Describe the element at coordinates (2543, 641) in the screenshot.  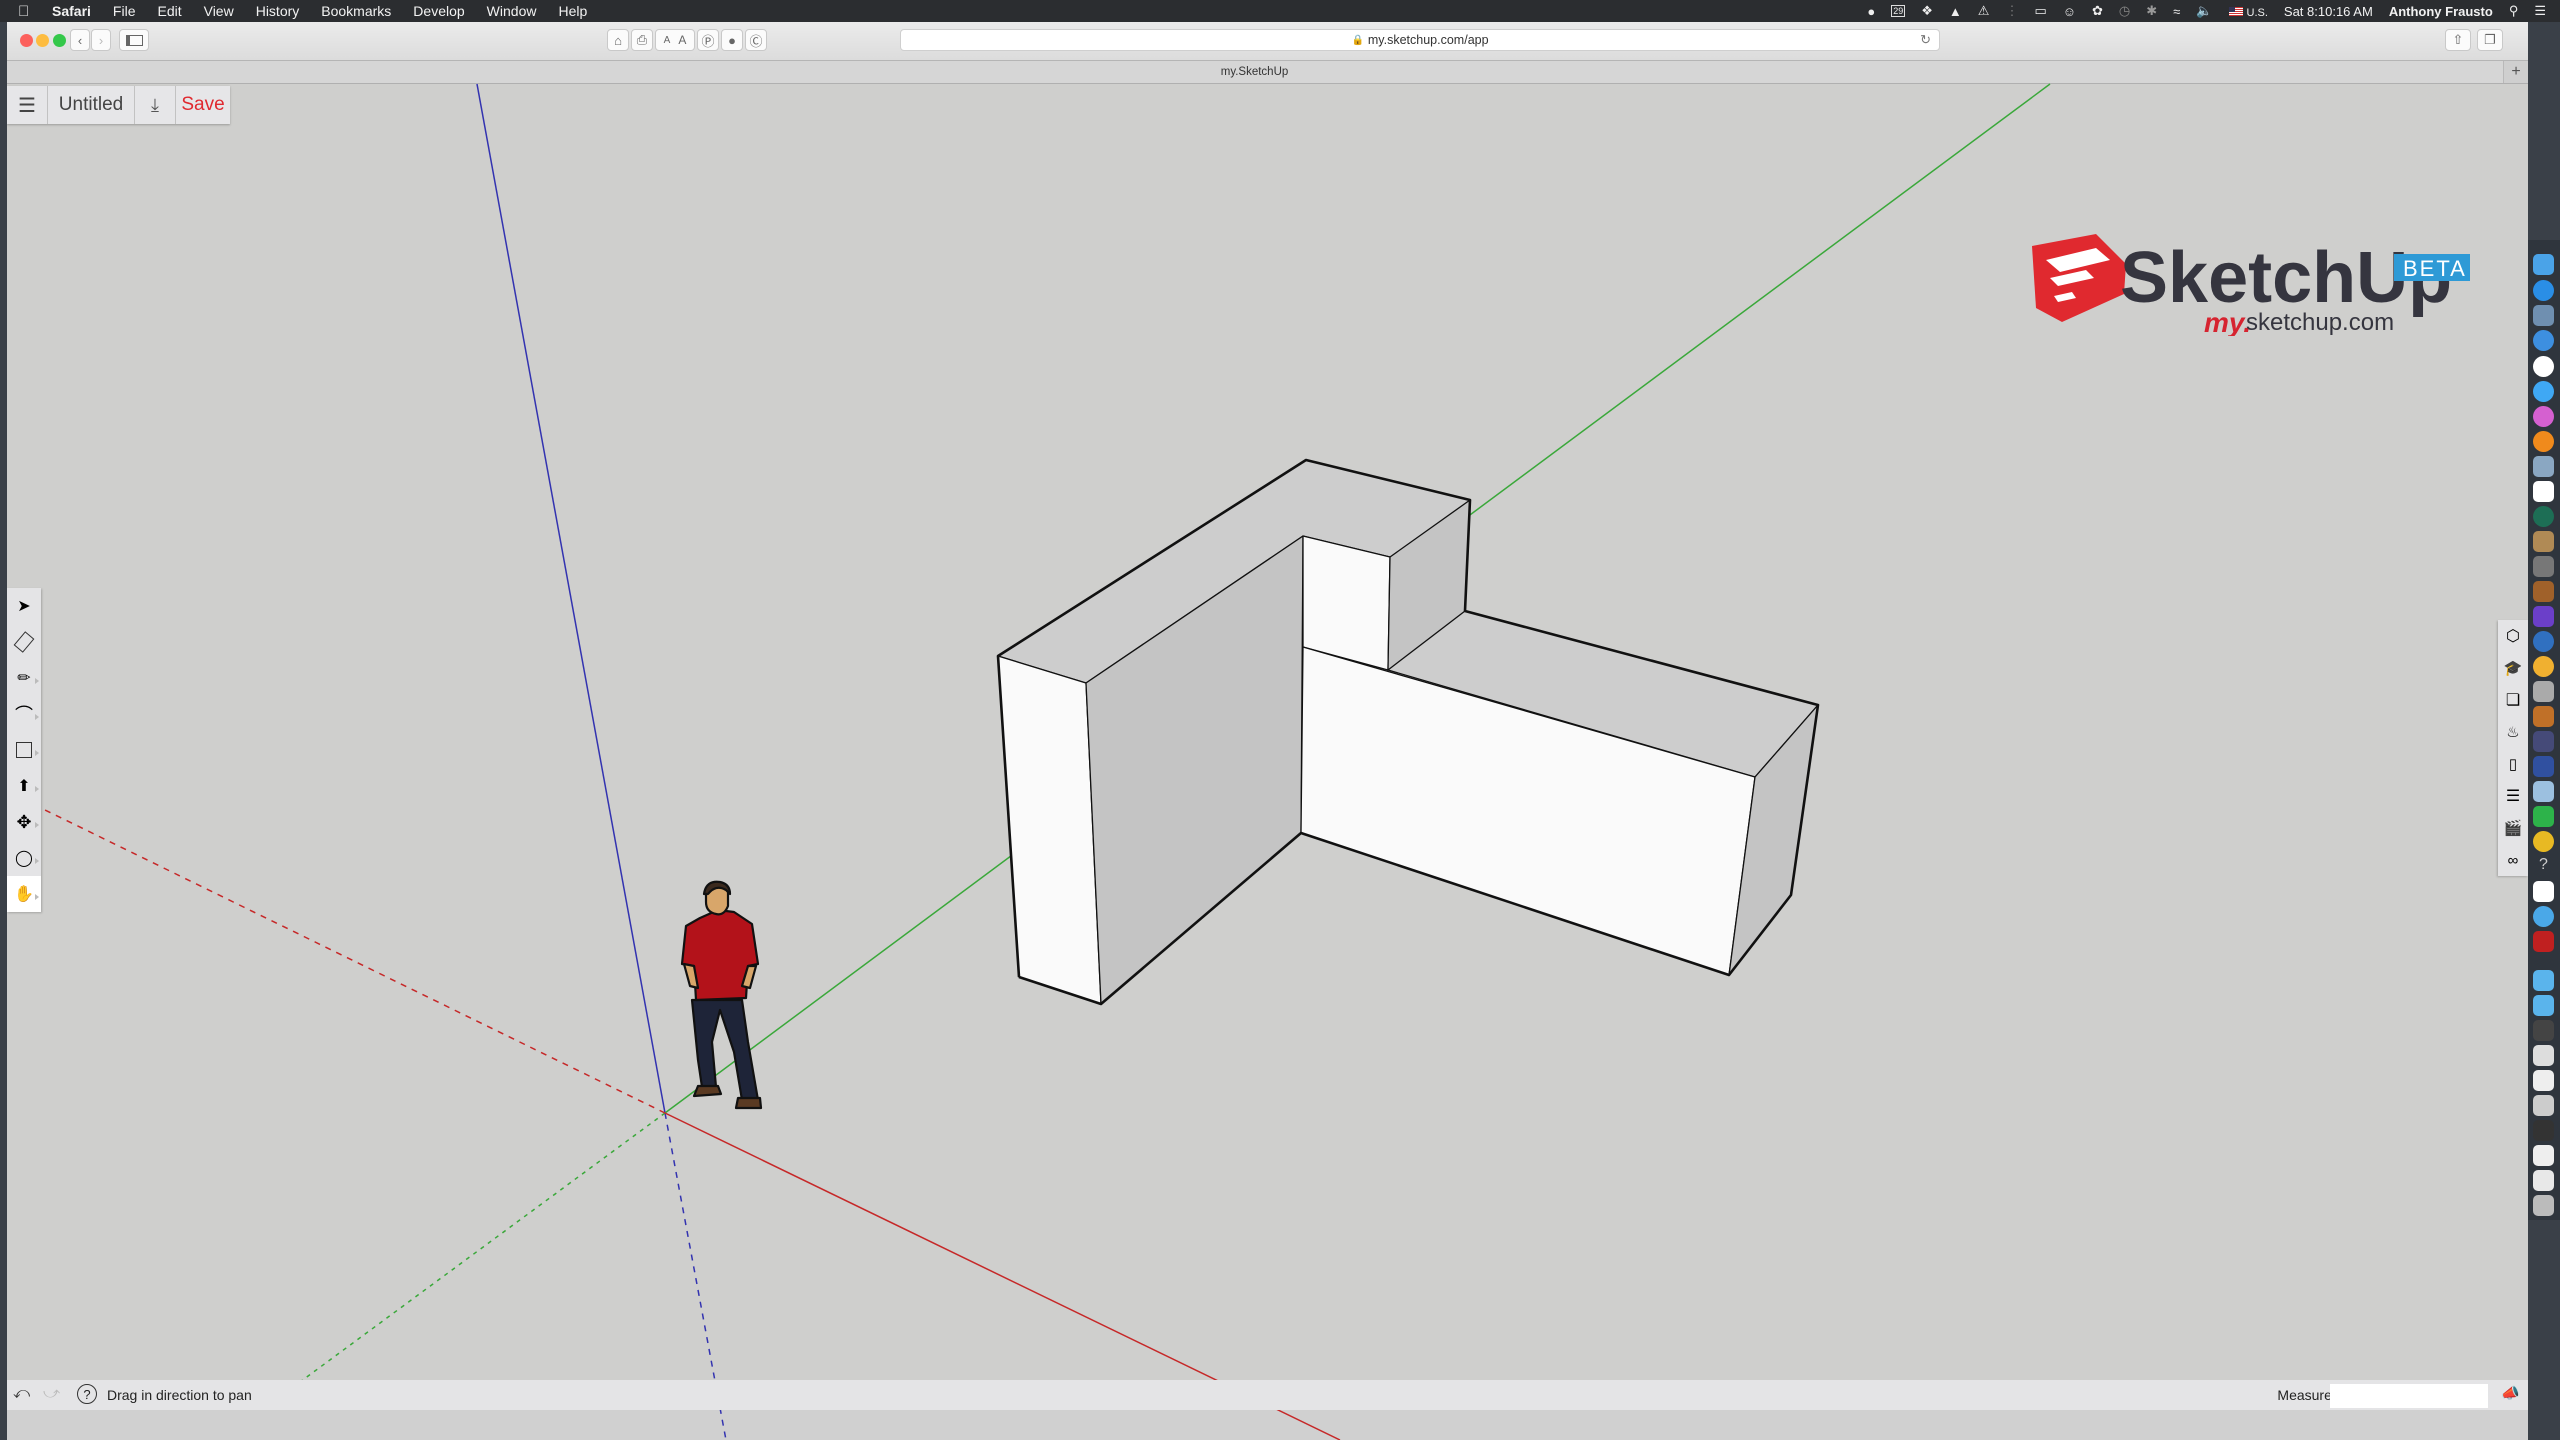
I see `dock-network-icon` at that location.